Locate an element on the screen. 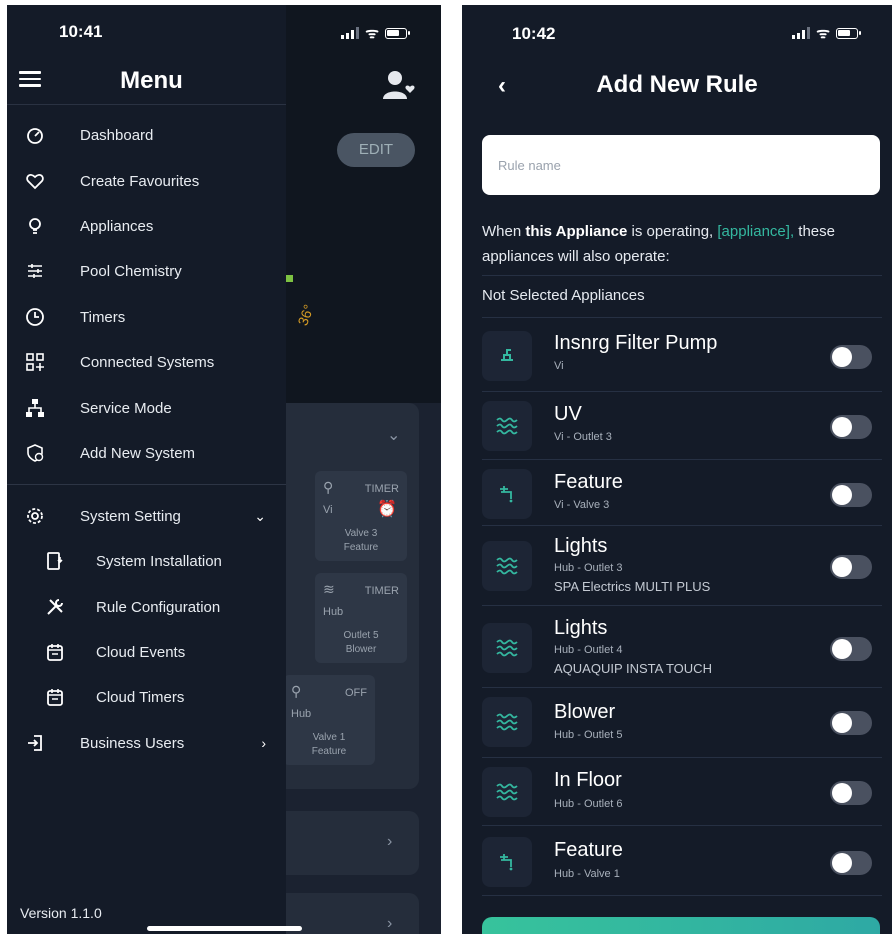  appliance-row: UV Vi - Outlet 3 is located at coordinates (682, 426).